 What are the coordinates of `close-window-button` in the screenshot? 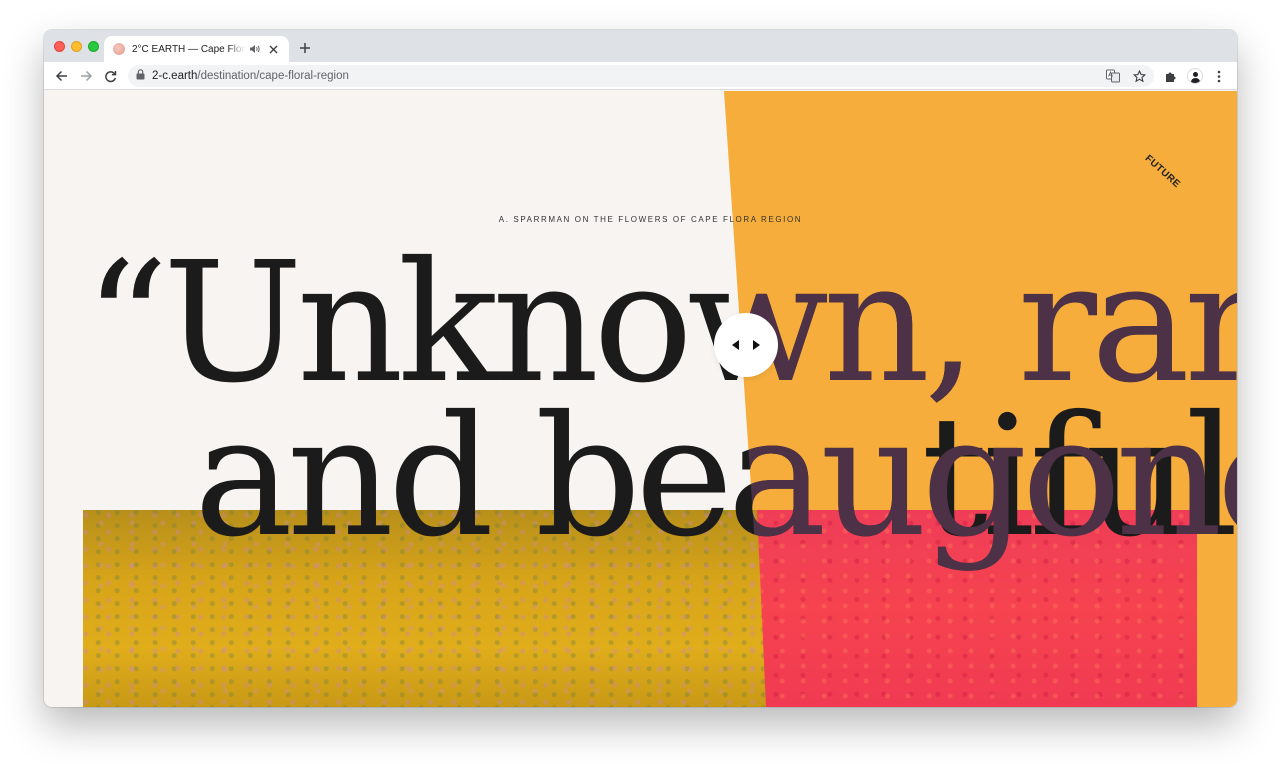 It's located at (59, 46).